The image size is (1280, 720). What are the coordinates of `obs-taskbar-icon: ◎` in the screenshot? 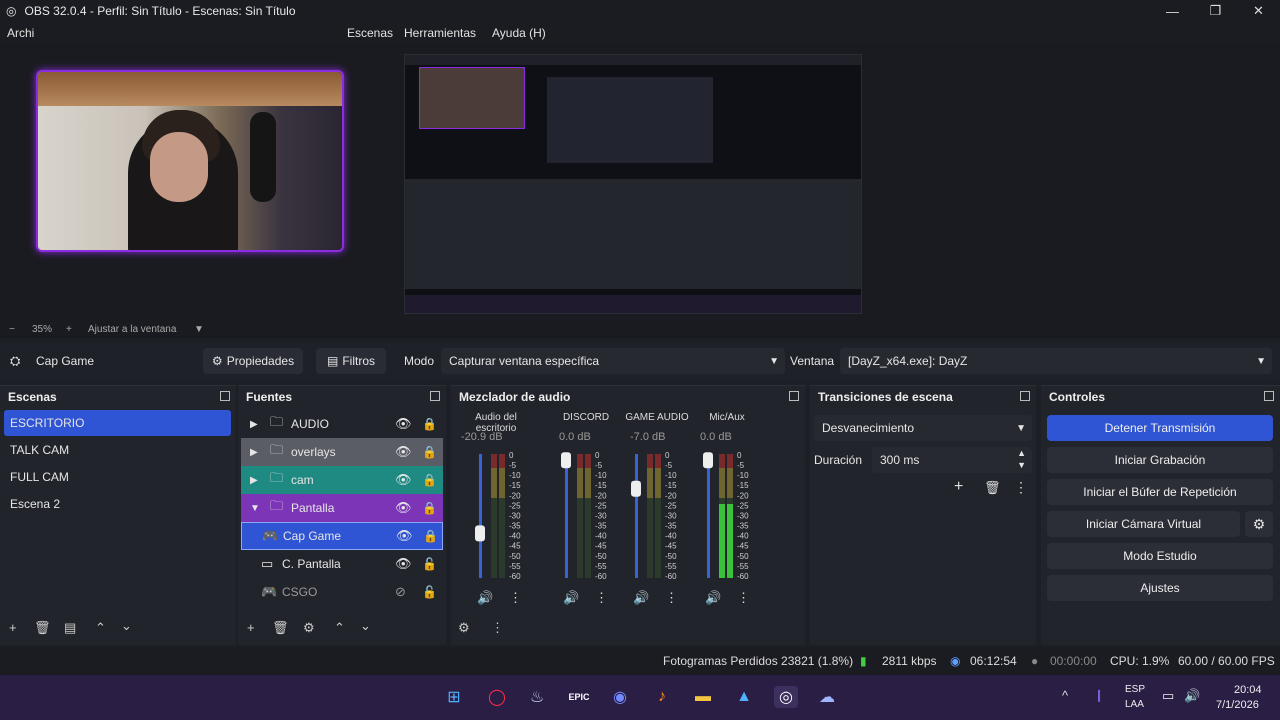 It's located at (786, 697).